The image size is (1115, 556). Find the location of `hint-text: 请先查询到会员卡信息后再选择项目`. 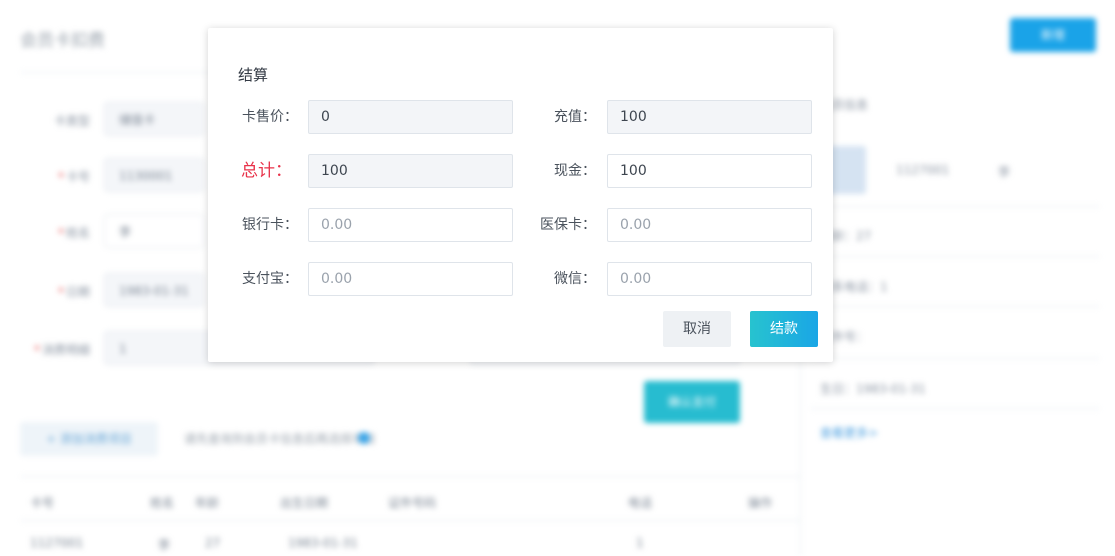

hint-text: 请先查询到会员卡信息后再选择项目 is located at coordinates (280, 439).